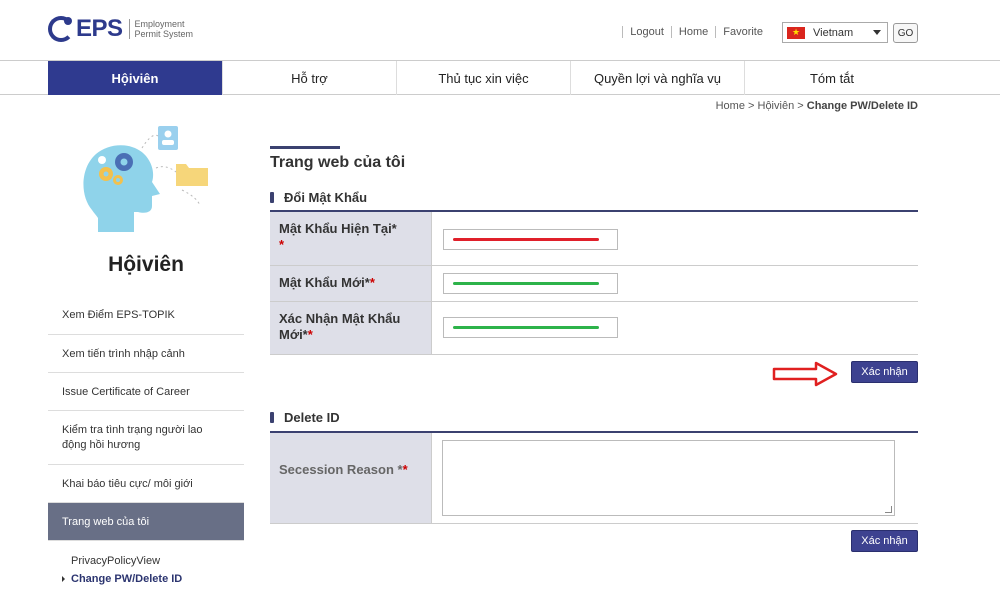 The height and width of the screenshot is (604, 1000). What do you see at coordinates (326, 197) in the screenshot?
I see `section-title-text: Đổi Mật Khẩu` at bounding box center [326, 197].